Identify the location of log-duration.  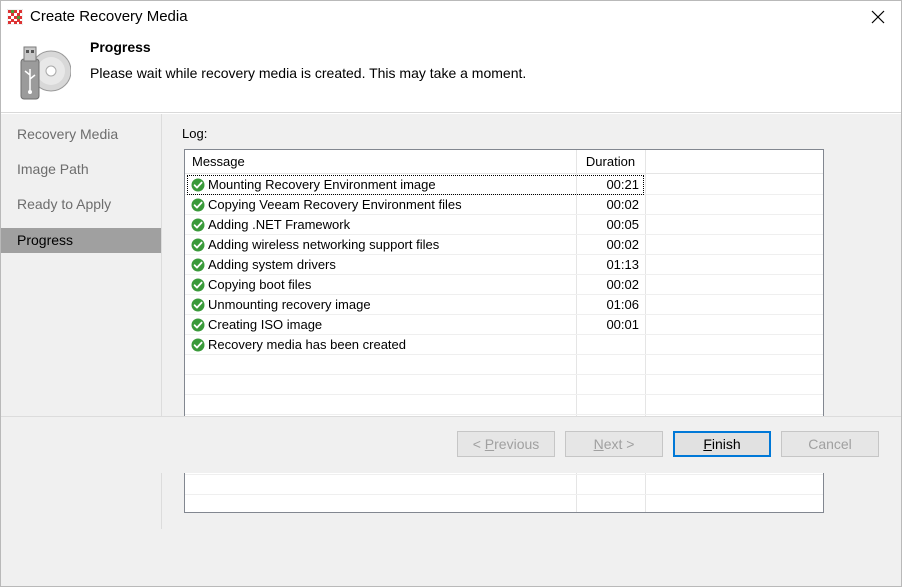
(607, 345).